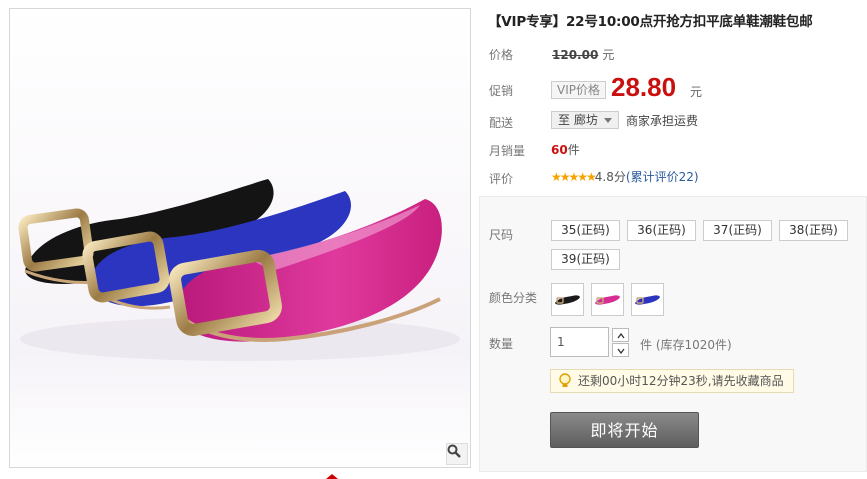 The image size is (867, 479). Describe the element at coordinates (579, 342) in the screenshot. I see `quantity-input: 1` at that location.